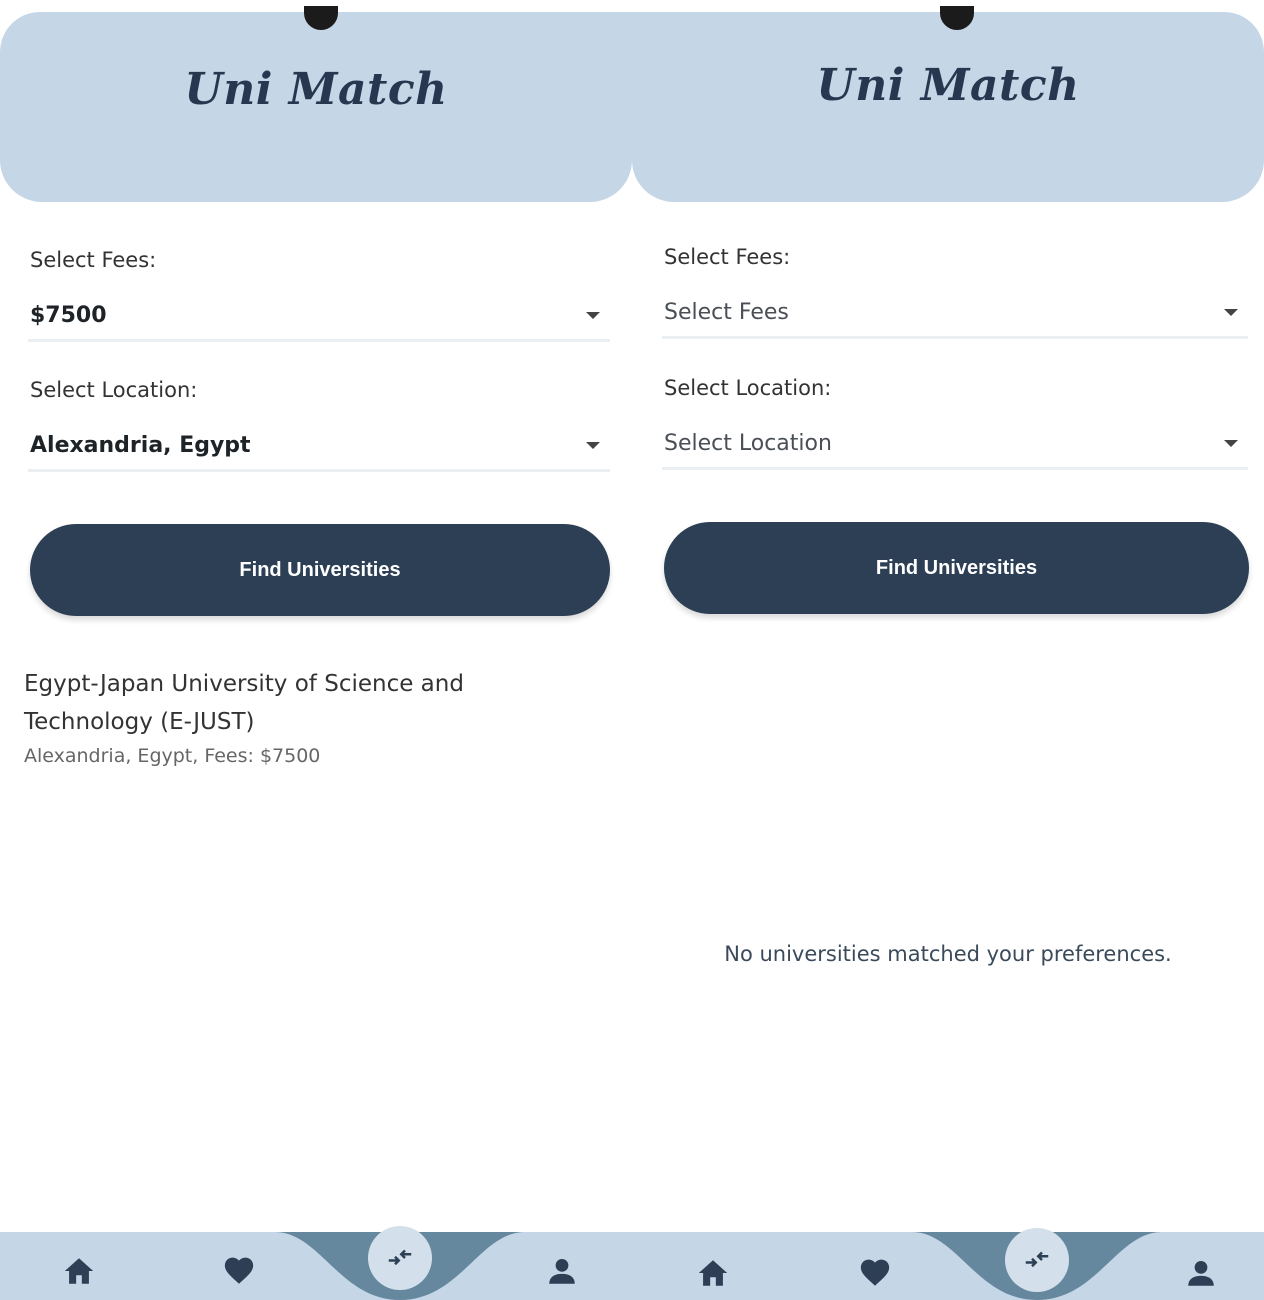  Describe the element at coordinates (140, 445) in the screenshot. I see `location-selected-value: Alexandria, Egypt` at that location.